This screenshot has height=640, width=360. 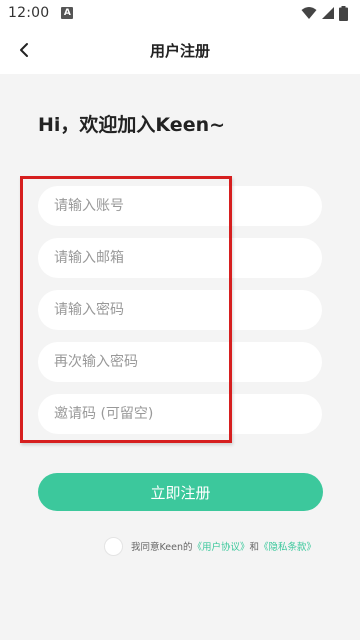 What do you see at coordinates (113, 546) in the screenshot?
I see `agreement-checkbox` at bounding box center [113, 546].